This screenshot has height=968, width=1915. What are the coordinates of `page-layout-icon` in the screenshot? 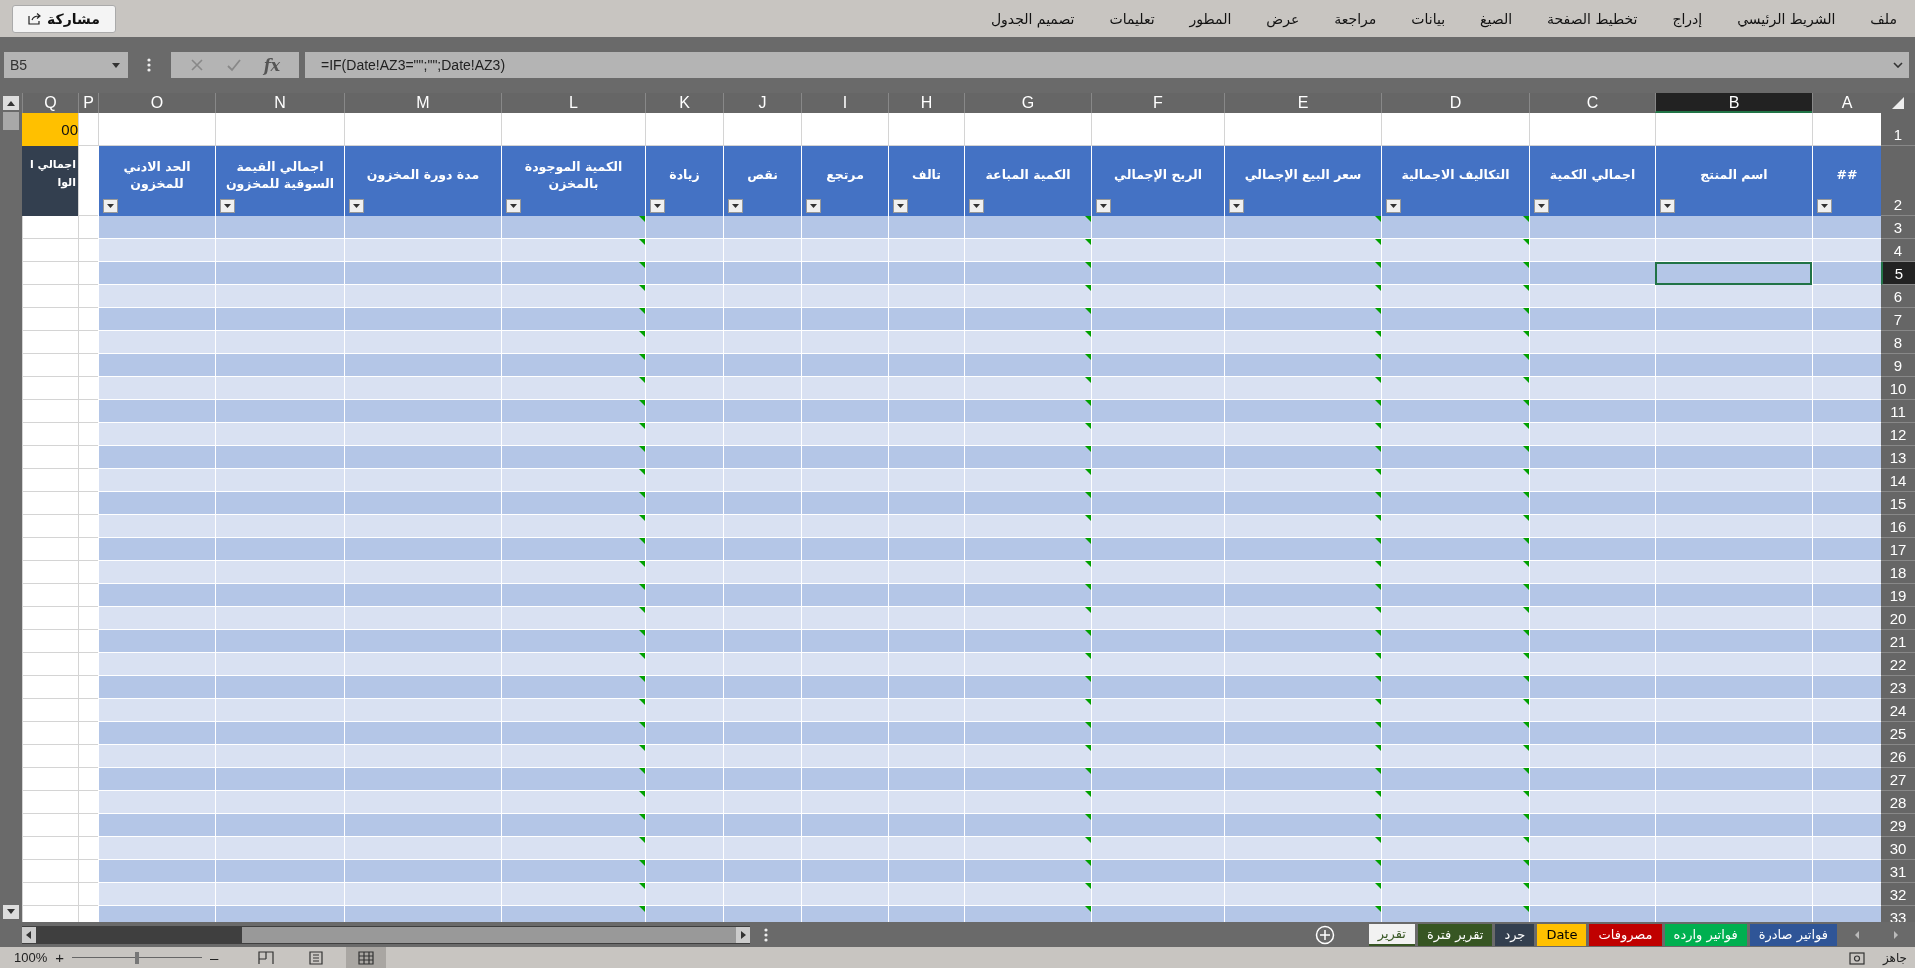 It's located at (316, 957).